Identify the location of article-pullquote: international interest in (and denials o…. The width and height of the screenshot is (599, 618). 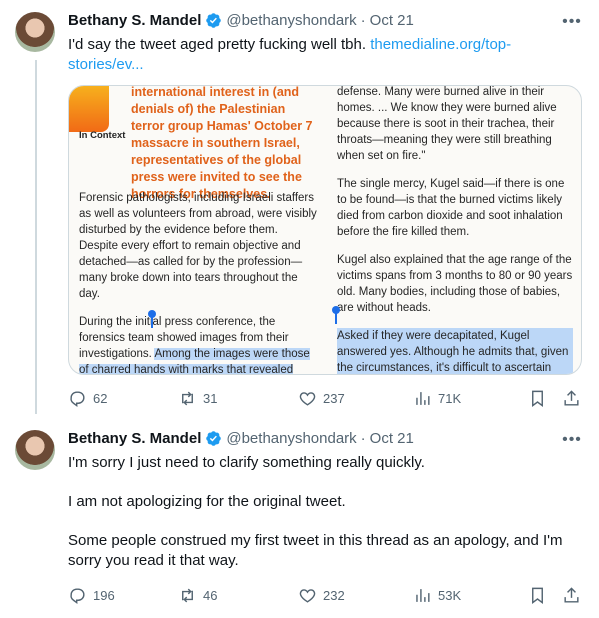
(222, 143).